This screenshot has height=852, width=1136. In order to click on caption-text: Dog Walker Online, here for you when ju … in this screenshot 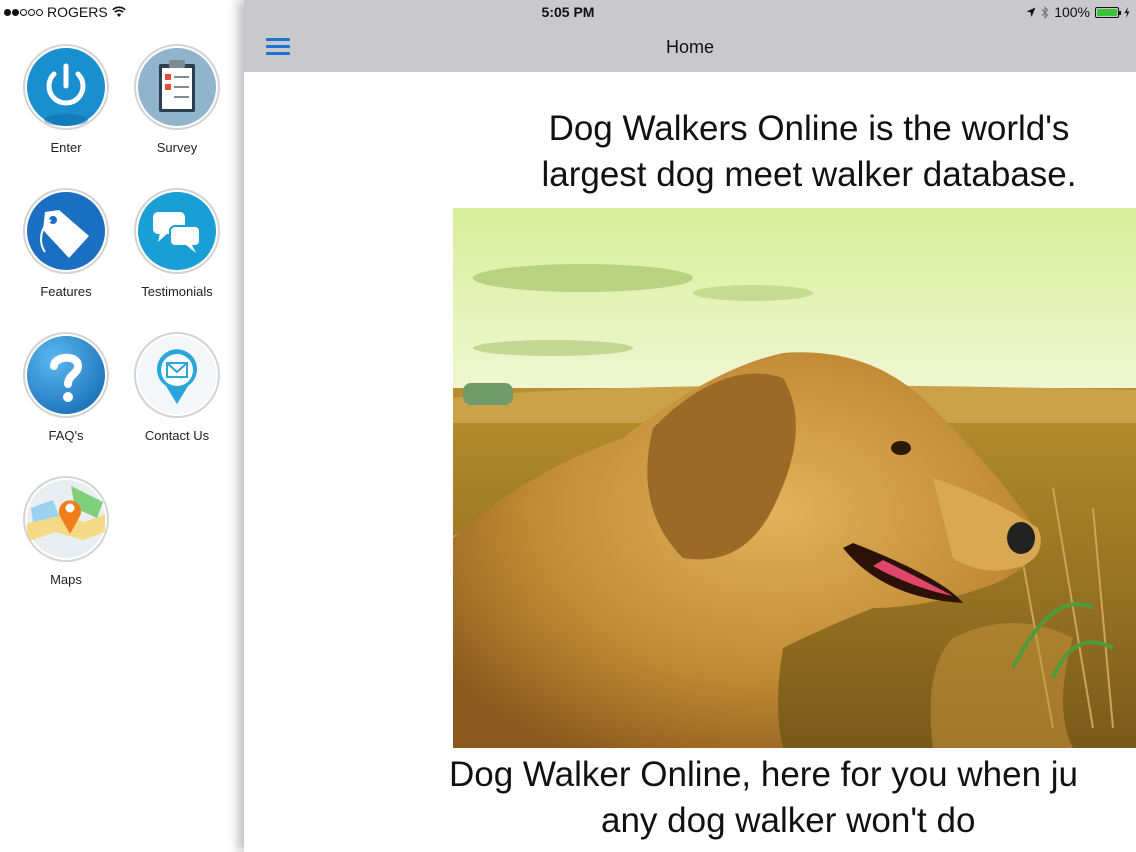, I will do `click(792, 798)`.